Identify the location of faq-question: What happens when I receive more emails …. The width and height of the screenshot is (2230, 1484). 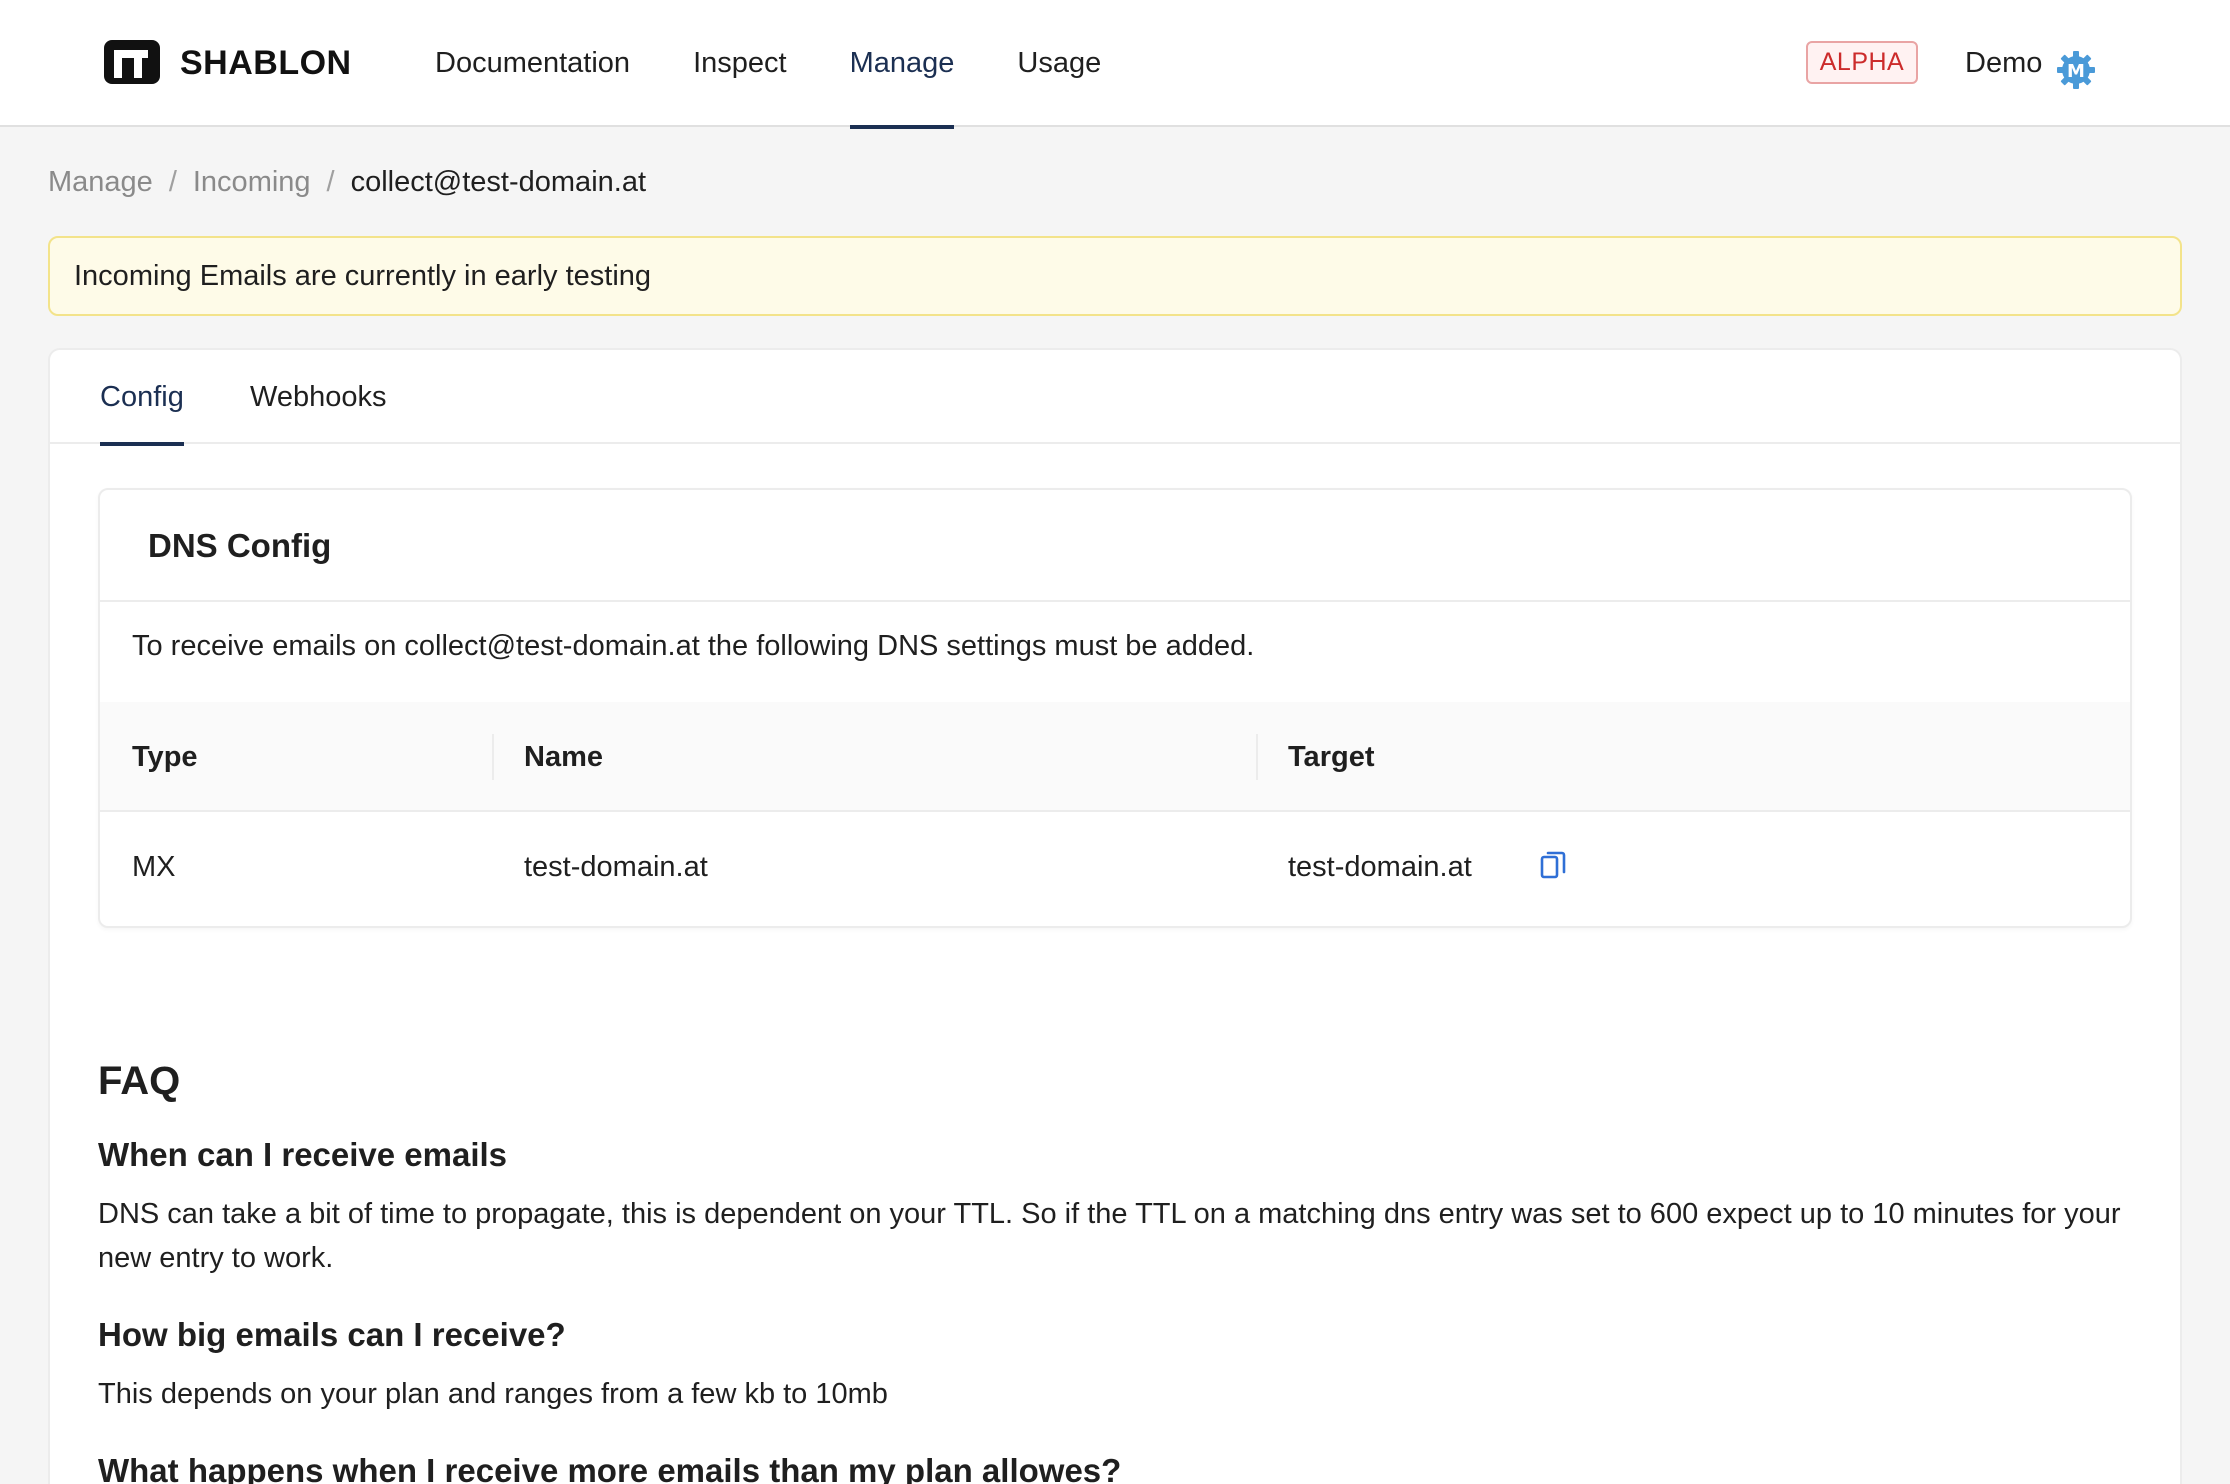
(610, 1468).